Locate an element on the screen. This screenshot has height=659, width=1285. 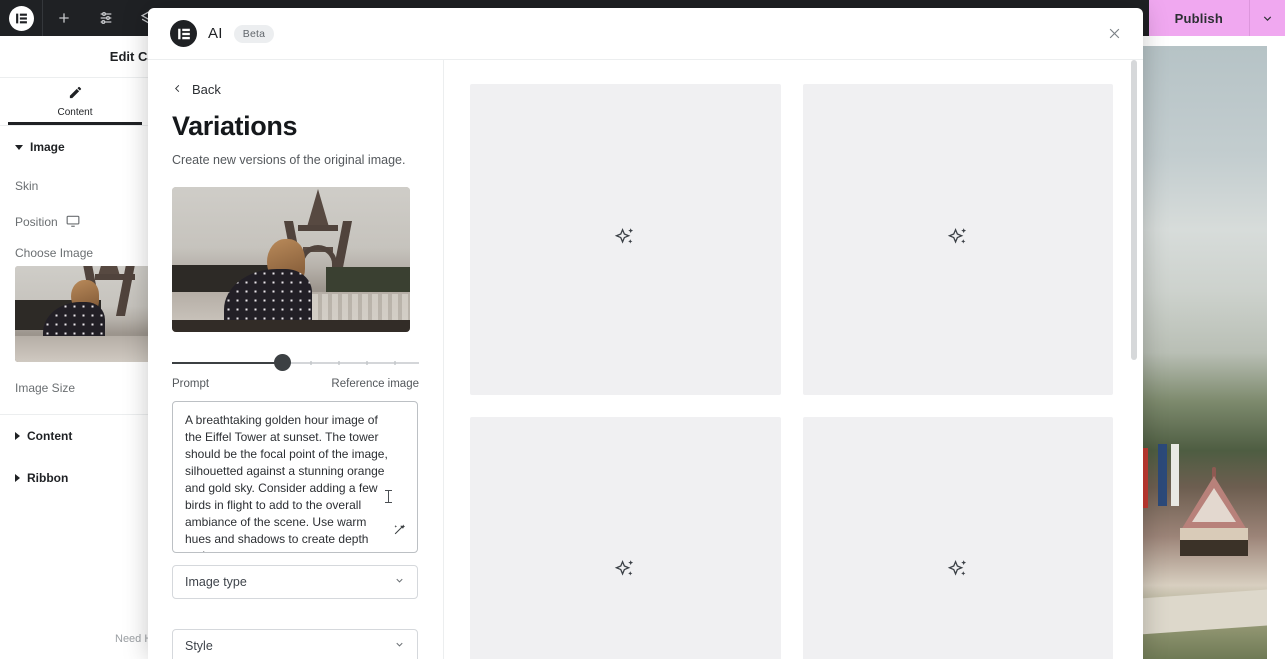
magic-wand-icon is located at coordinates (399, 532).